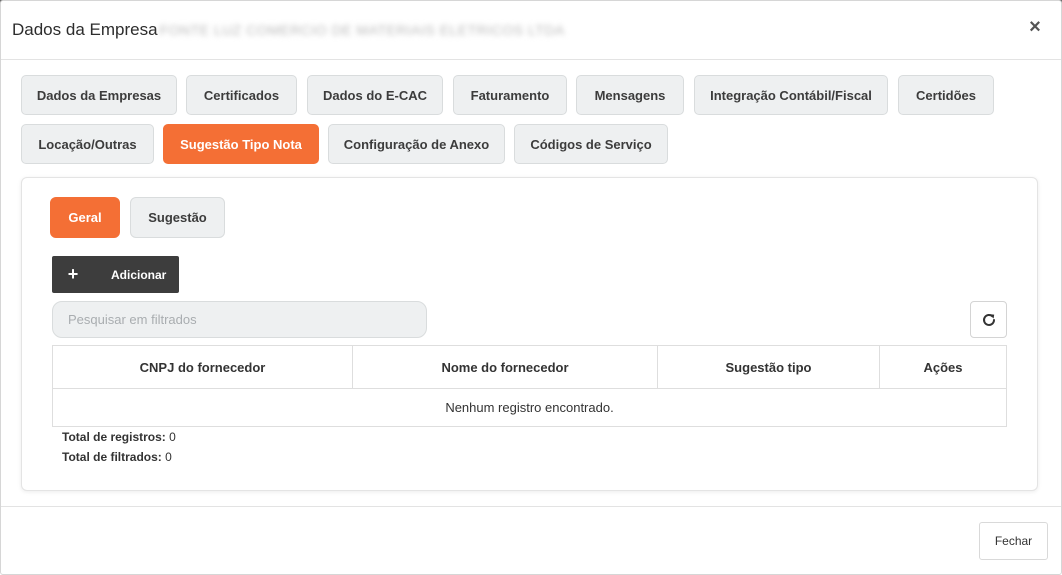 This screenshot has width=1062, height=575. Describe the element at coordinates (87, 144) in the screenshot. I see `tab-locacao-outras: Locação/Outras` at that location.